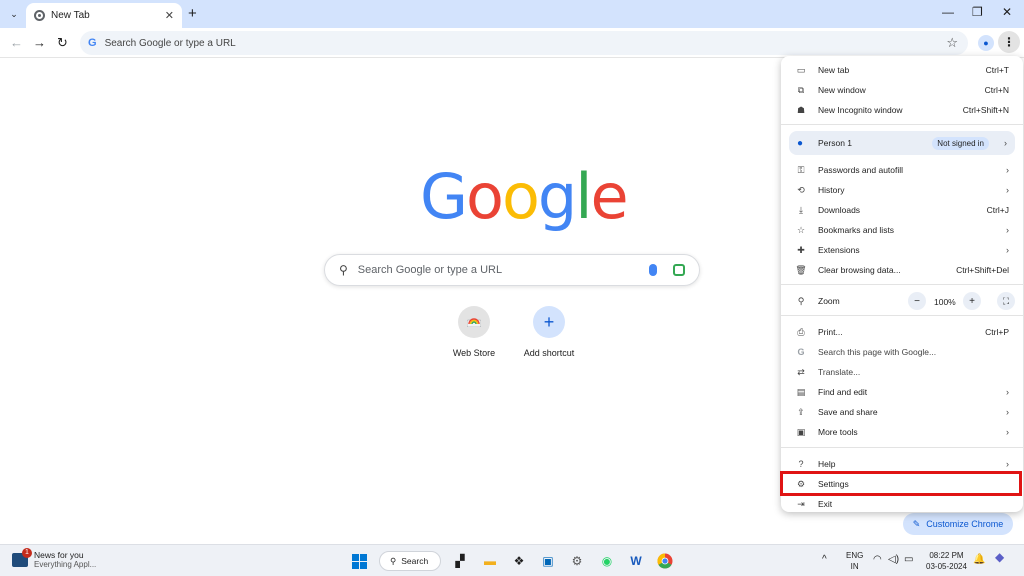 The width and height of the screenshot is (1024, 576). What do you see at coordinates (192, 13) in the screenshot?
I see `new-tab-plus-icon: +` at bounding box center [192, 13].